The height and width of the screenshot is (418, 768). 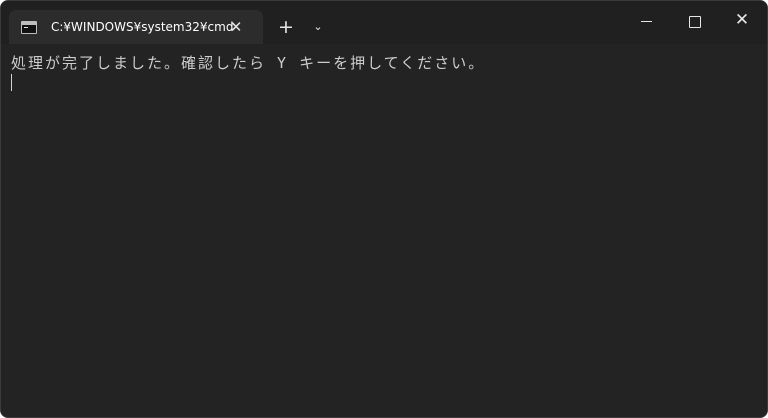 I want to click on minimize-button, so click(x=646, y=21).